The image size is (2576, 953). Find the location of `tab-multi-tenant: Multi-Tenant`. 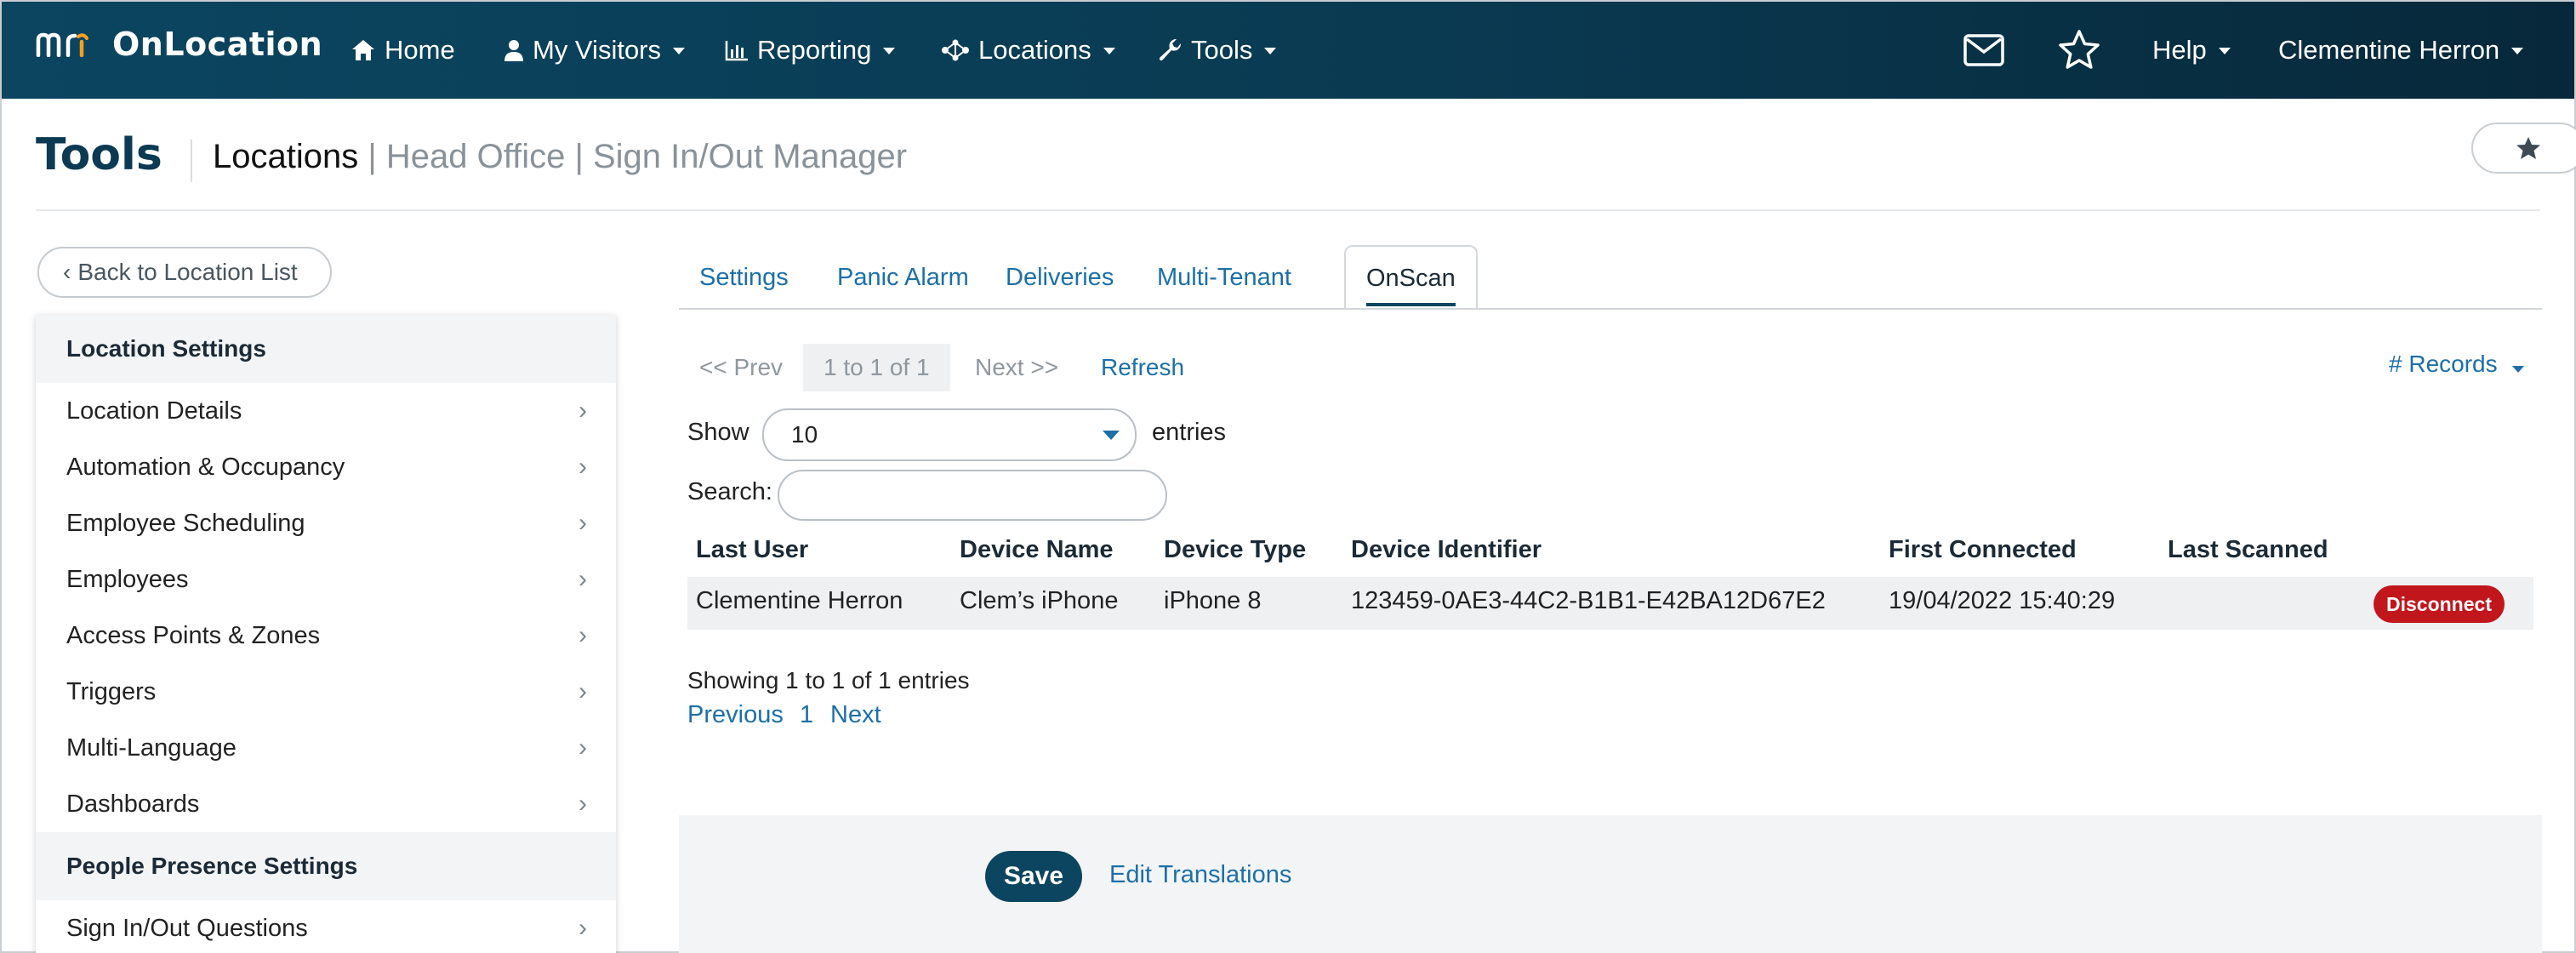

tab-multi-tenant: Multi-Tenant is located at coordinates (1225, 277).